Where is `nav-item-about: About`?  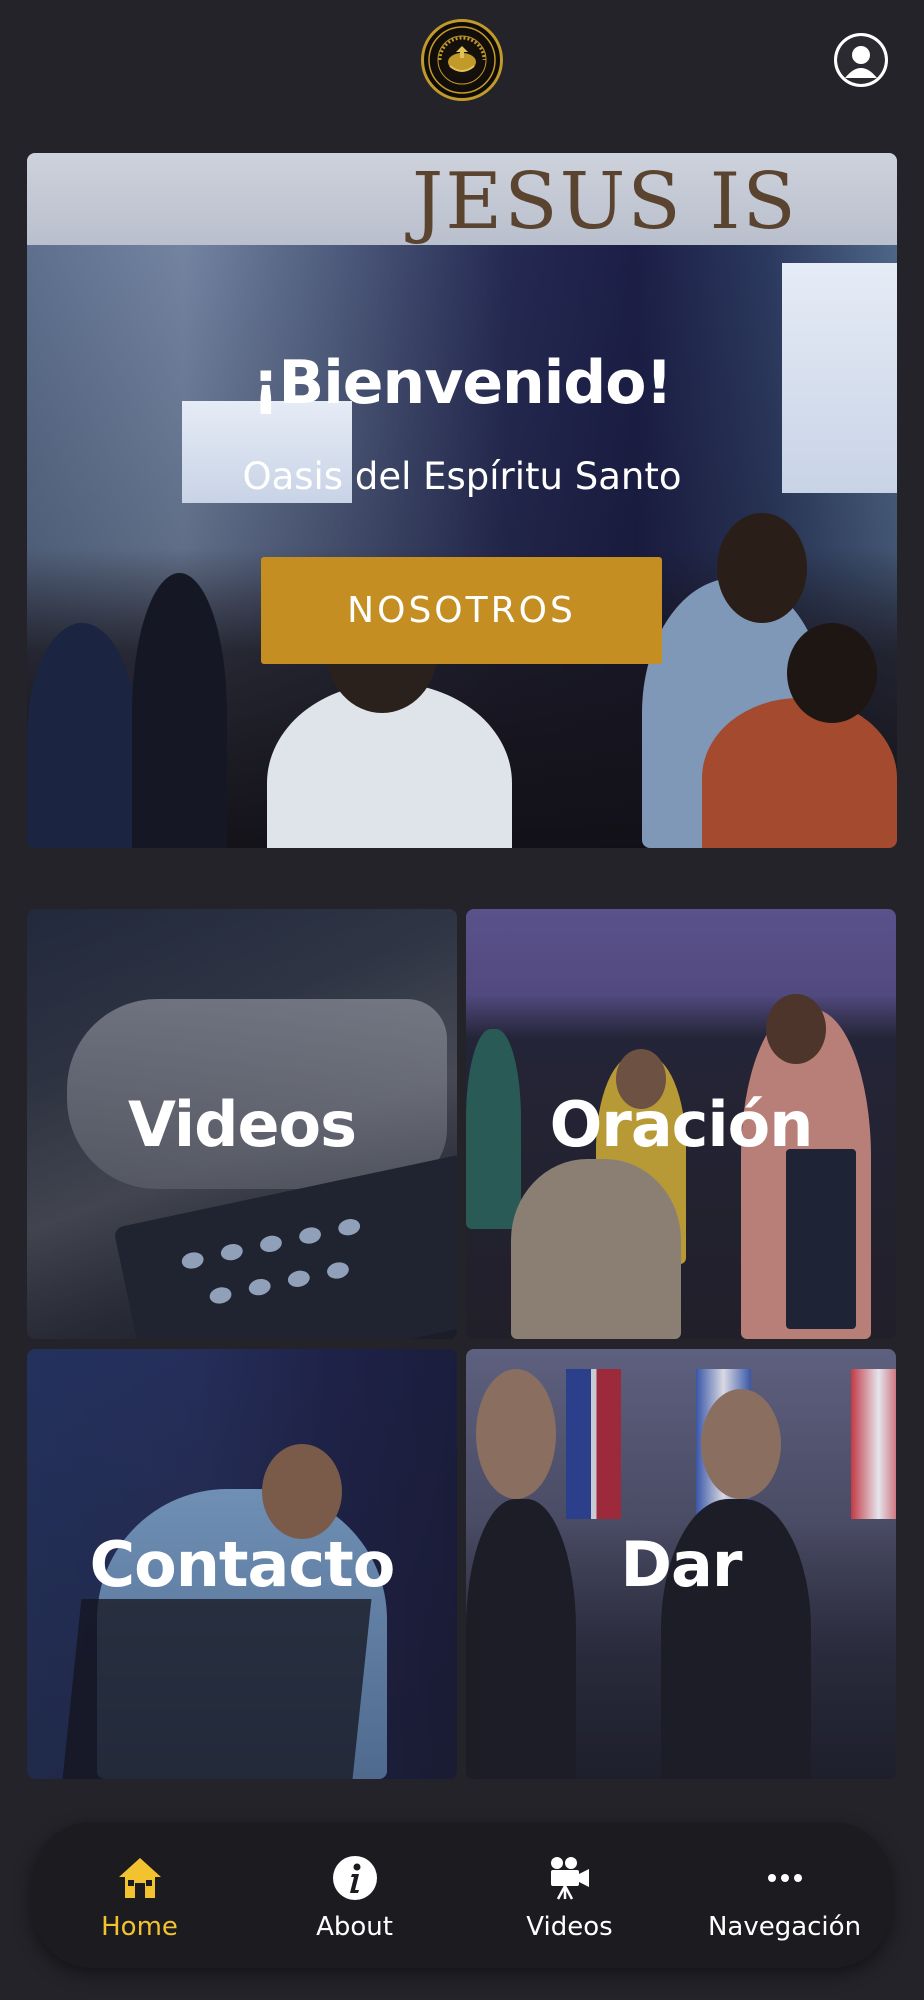
nav-item-about: About is located at coordinates (354, 1895).